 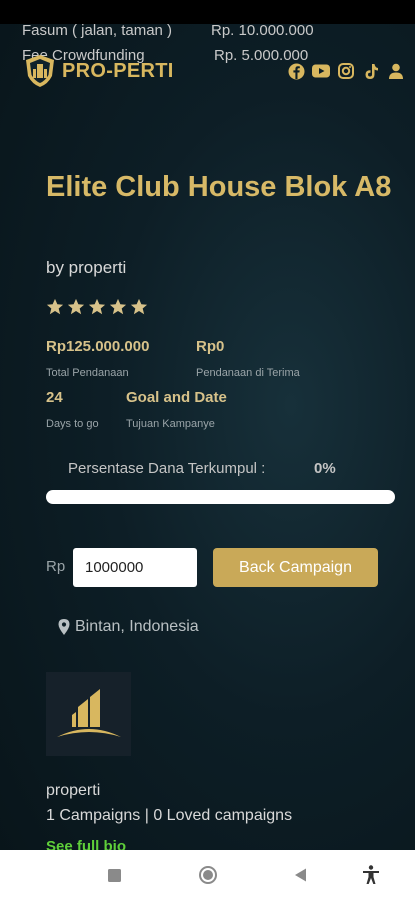 I want to click on progress-label: Persentase Dana Terkumpul :, so click(x=167, y=468).